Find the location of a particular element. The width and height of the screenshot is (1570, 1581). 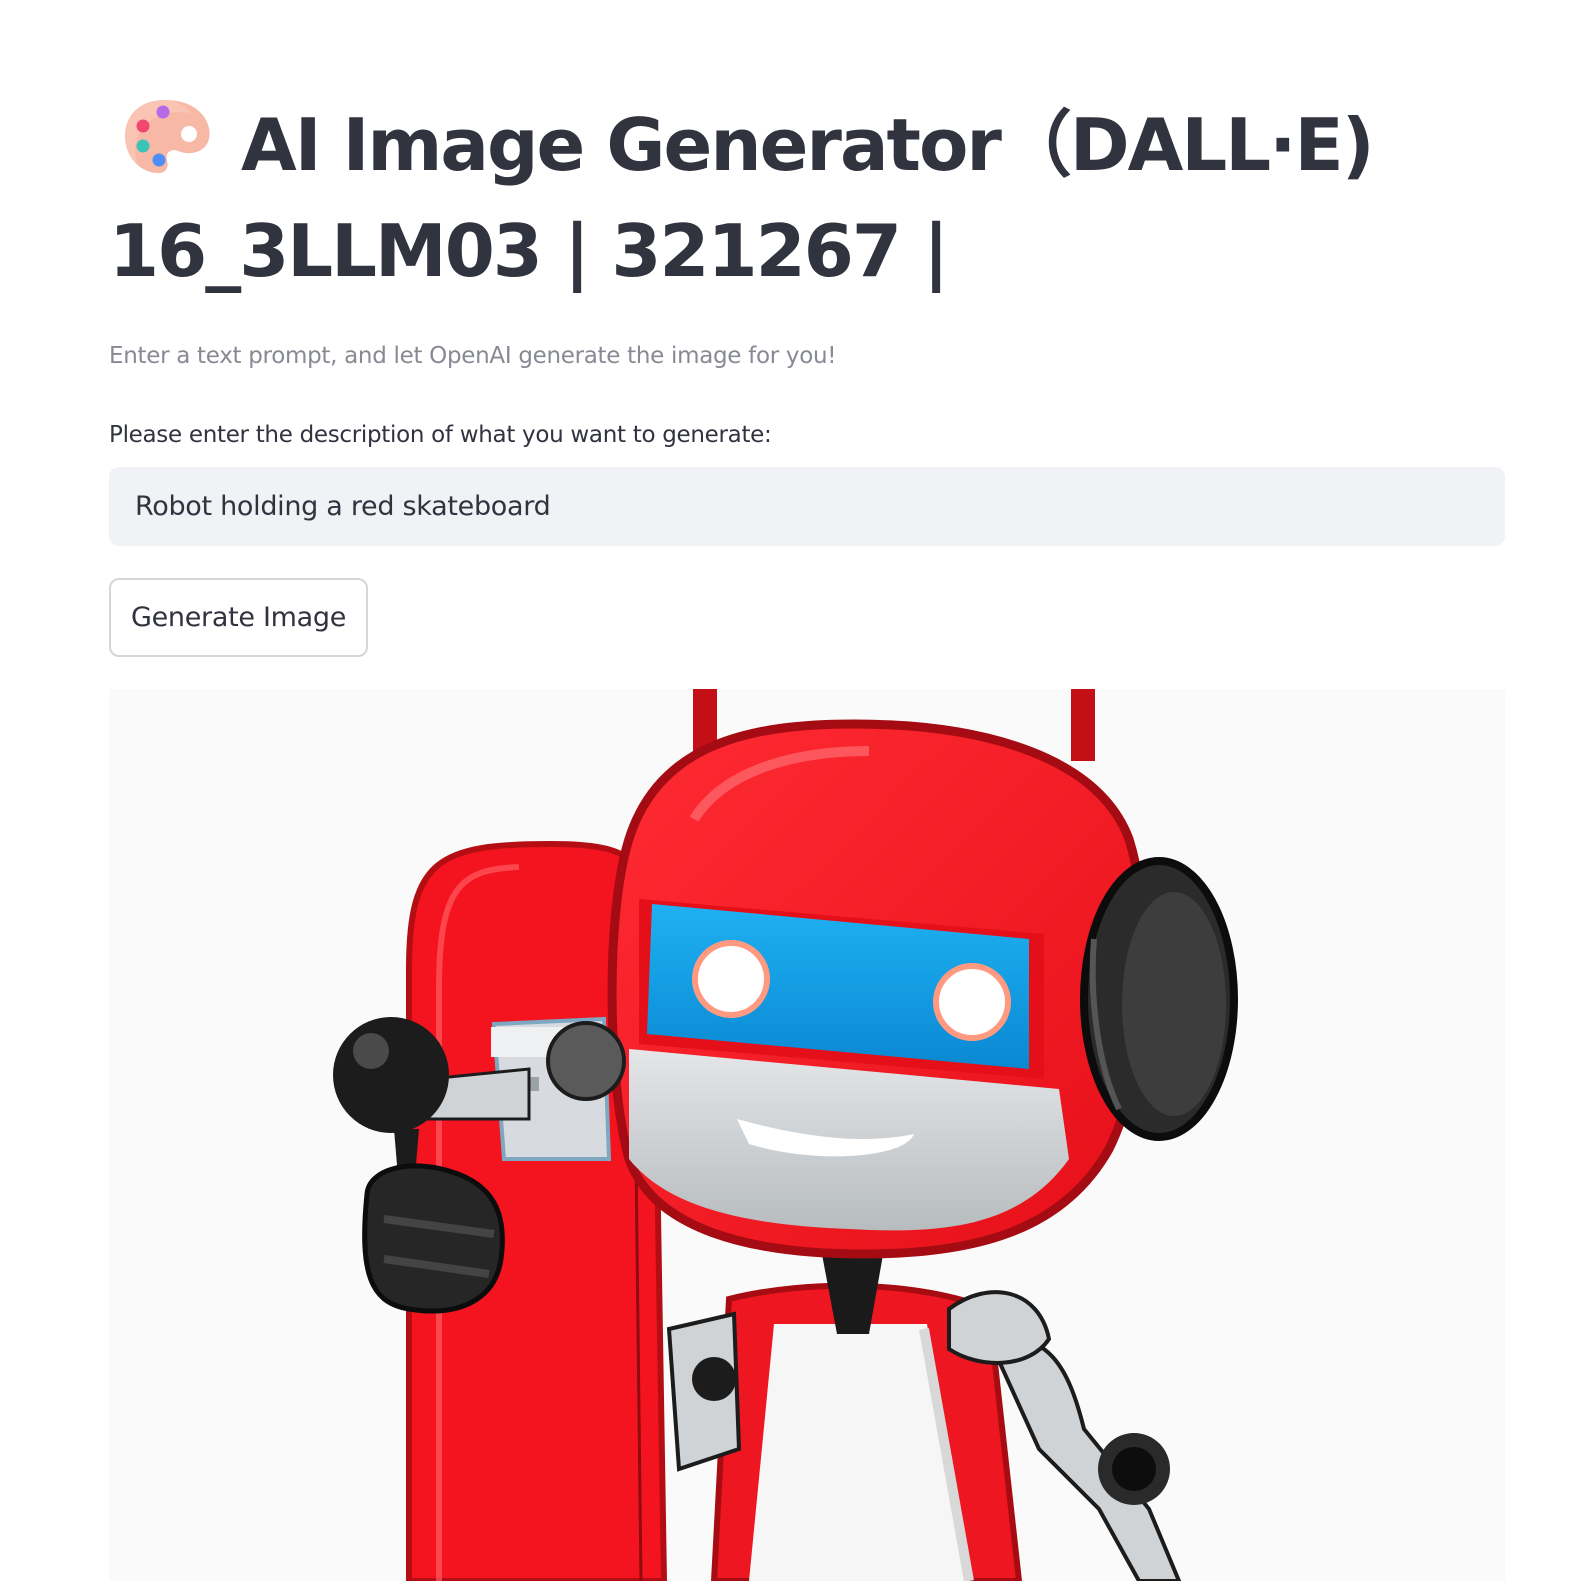

artist-palette-icon is located at coordinates (168, 137).